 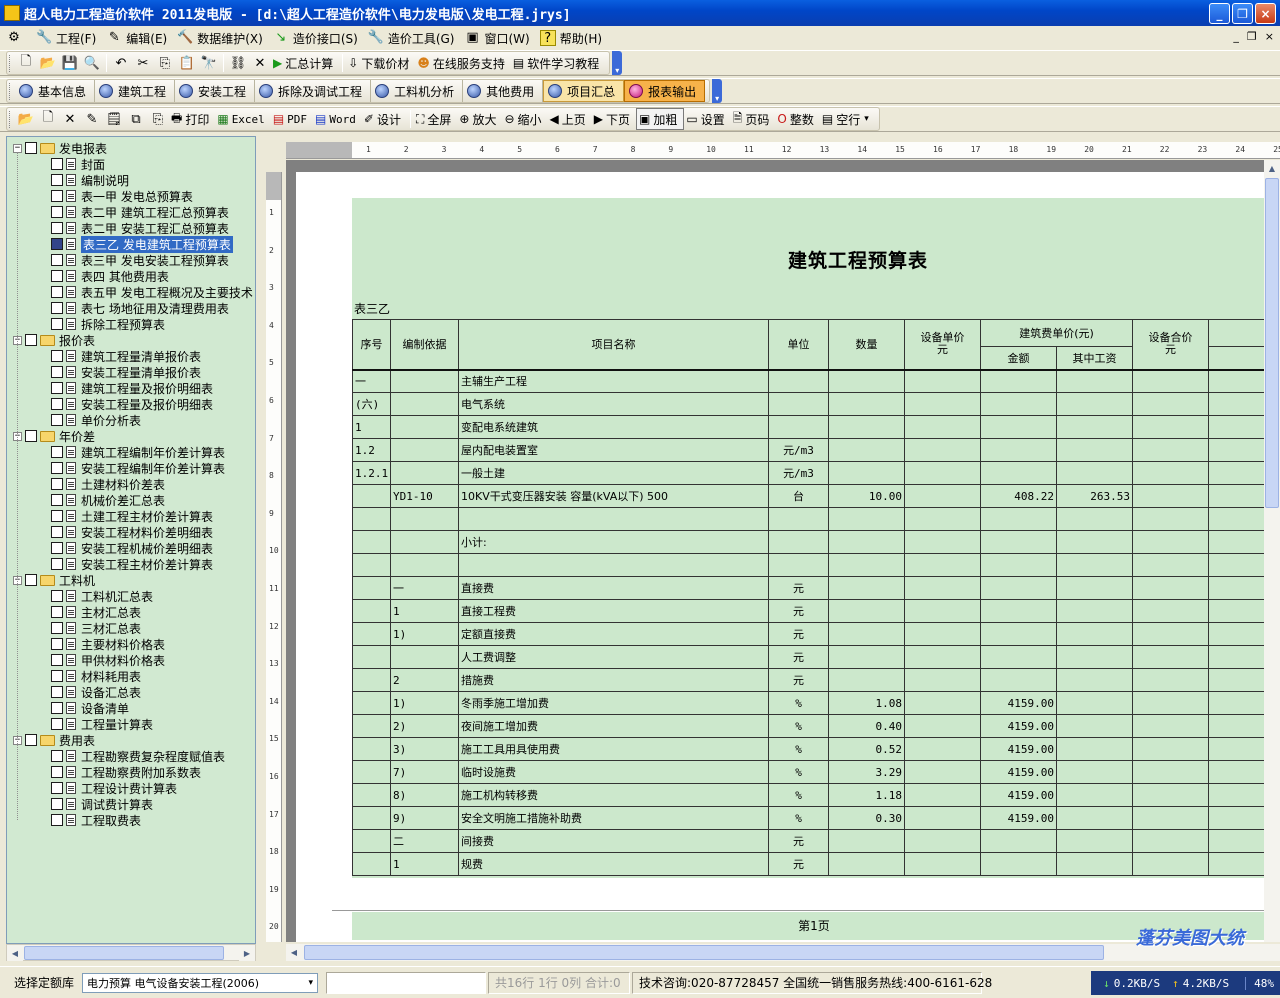 What do you see at coordinates (613, 542) in the screenshot?
I see `cell-name: 小计:` at bounding box center [613, 542].